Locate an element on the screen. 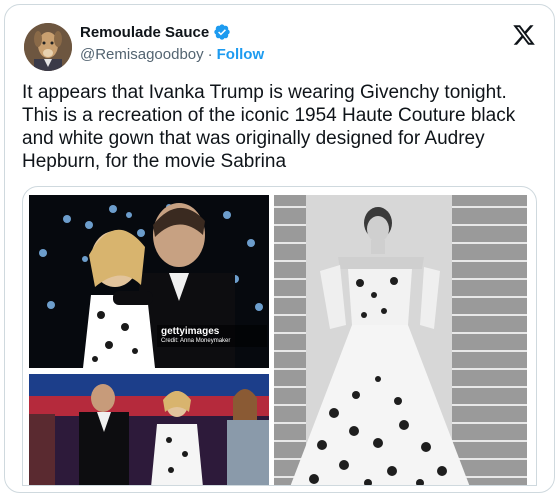 This screenshot has width=559, height=493. verified-badge-icon is located at coordinates (222, 32).